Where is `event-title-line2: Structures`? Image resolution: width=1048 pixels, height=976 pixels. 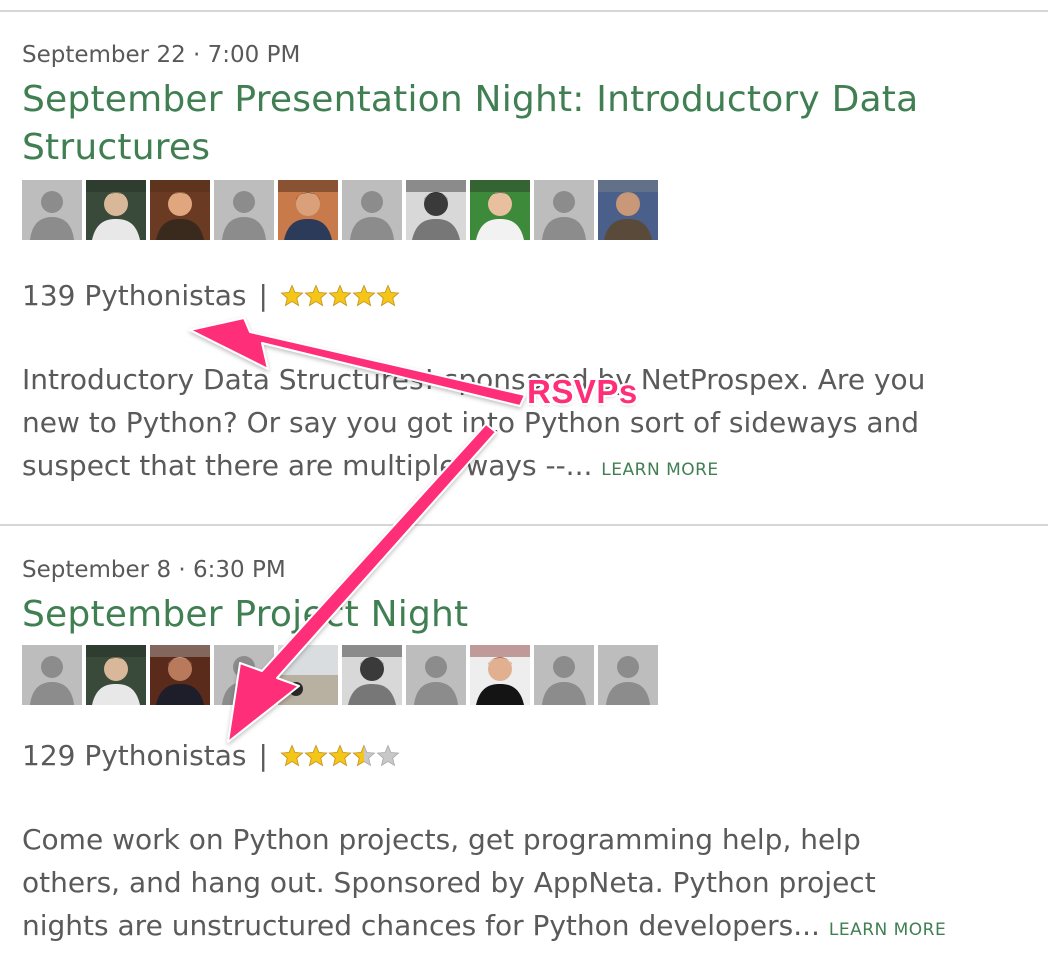
event-title-line2: Structures is located at coordinates (116, 147).